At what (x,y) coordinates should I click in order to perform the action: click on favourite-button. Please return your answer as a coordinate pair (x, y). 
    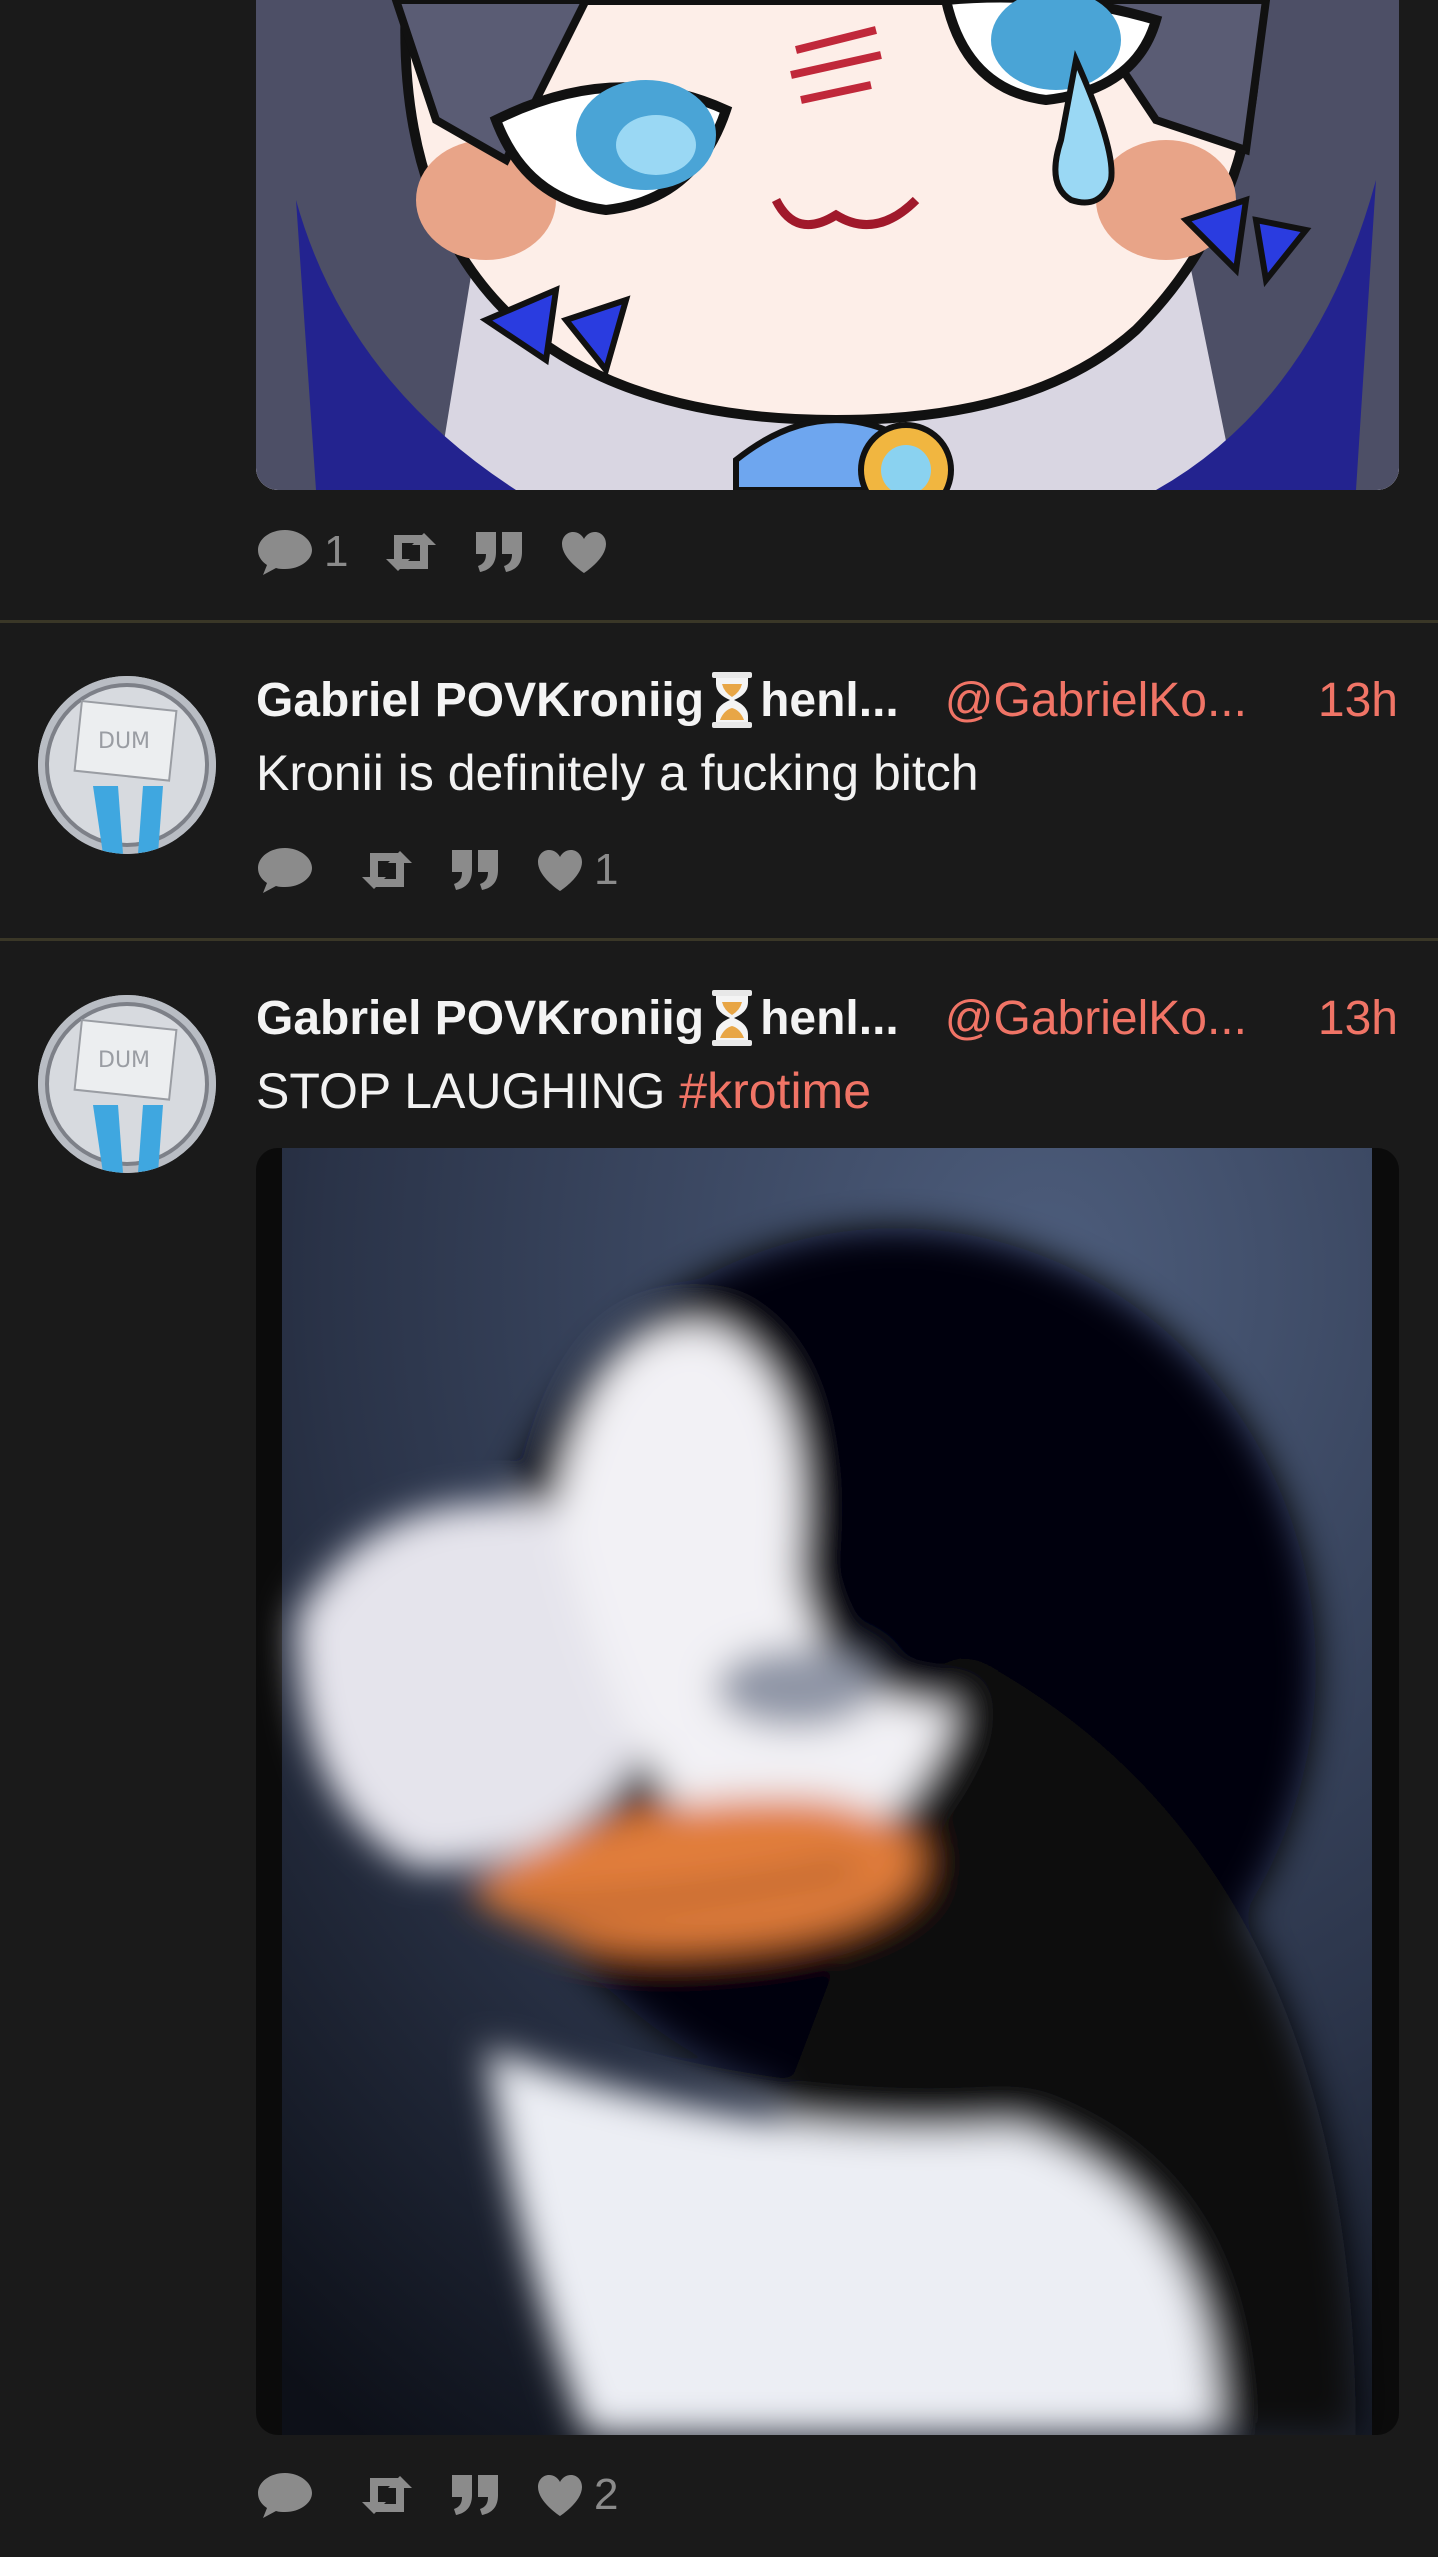
    Looking at the image, I should click on (589, 552).